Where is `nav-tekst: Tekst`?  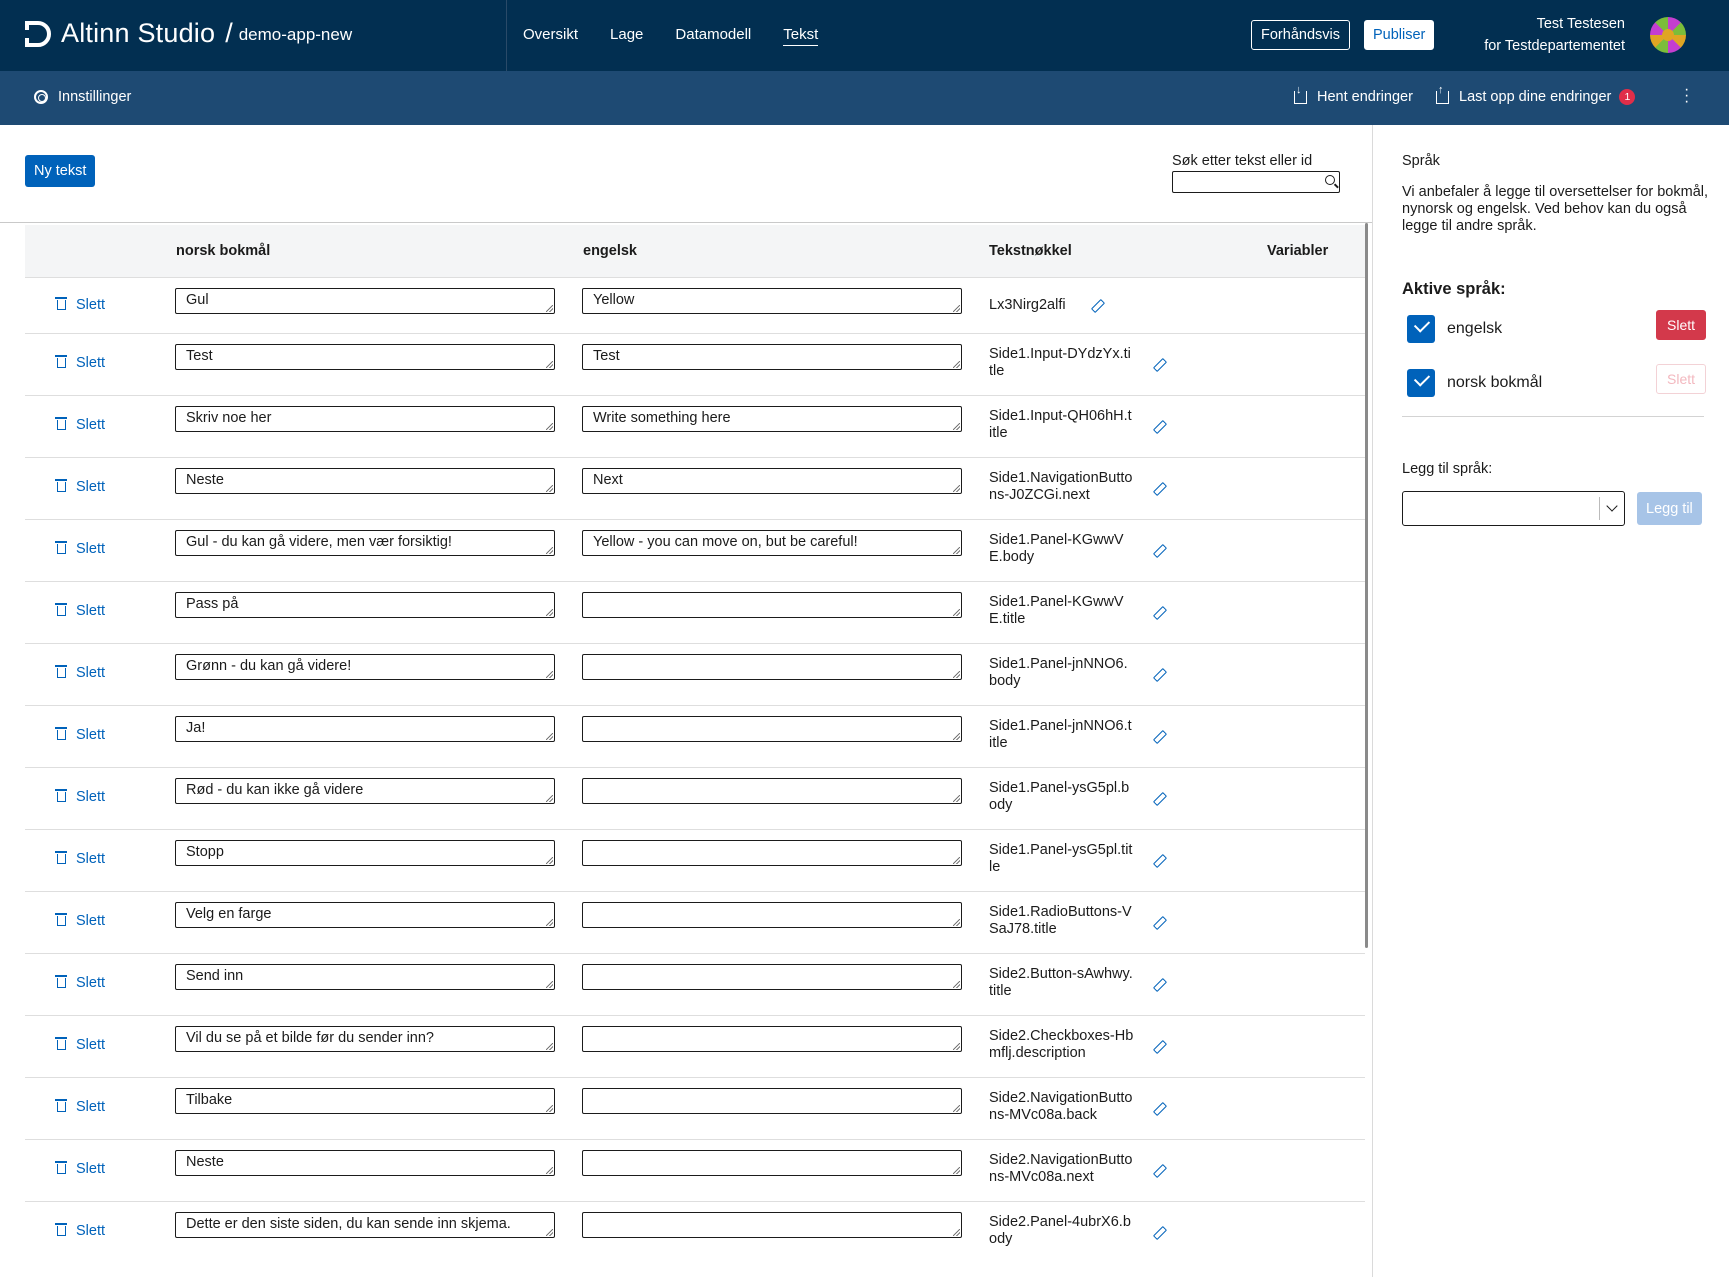 nav-tekst: Tekst is located at coordinates (801, 36).